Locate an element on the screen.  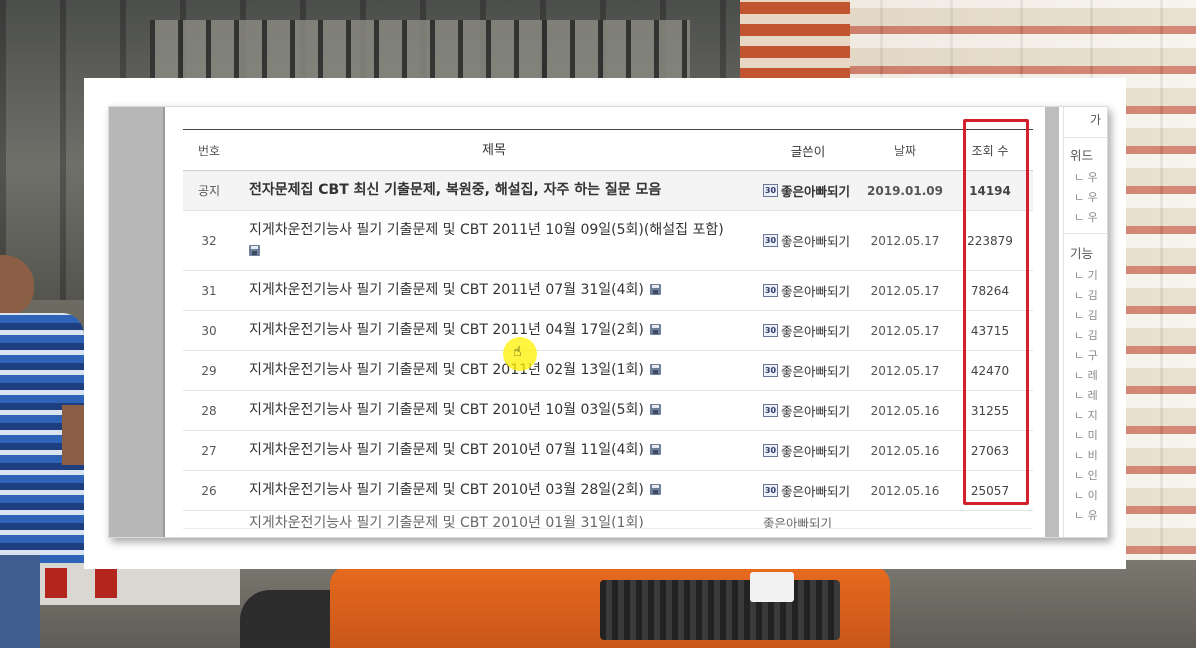
warehouse-gate is located at coordinates (420, 50).